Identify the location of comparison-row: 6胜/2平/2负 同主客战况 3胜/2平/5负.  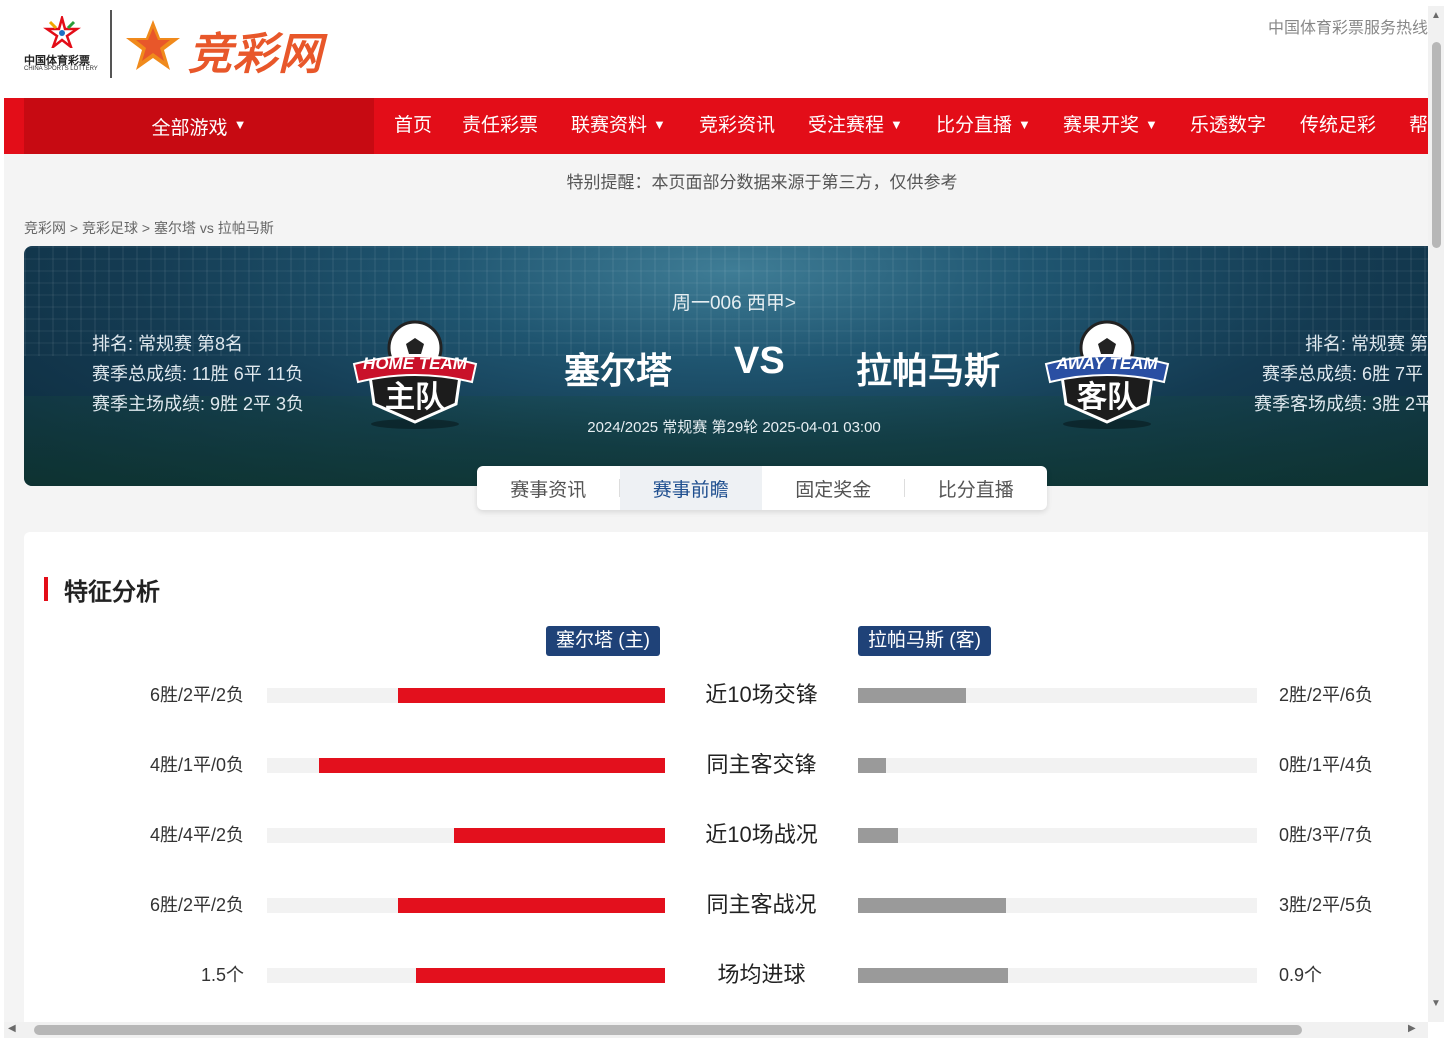
(726, 905).